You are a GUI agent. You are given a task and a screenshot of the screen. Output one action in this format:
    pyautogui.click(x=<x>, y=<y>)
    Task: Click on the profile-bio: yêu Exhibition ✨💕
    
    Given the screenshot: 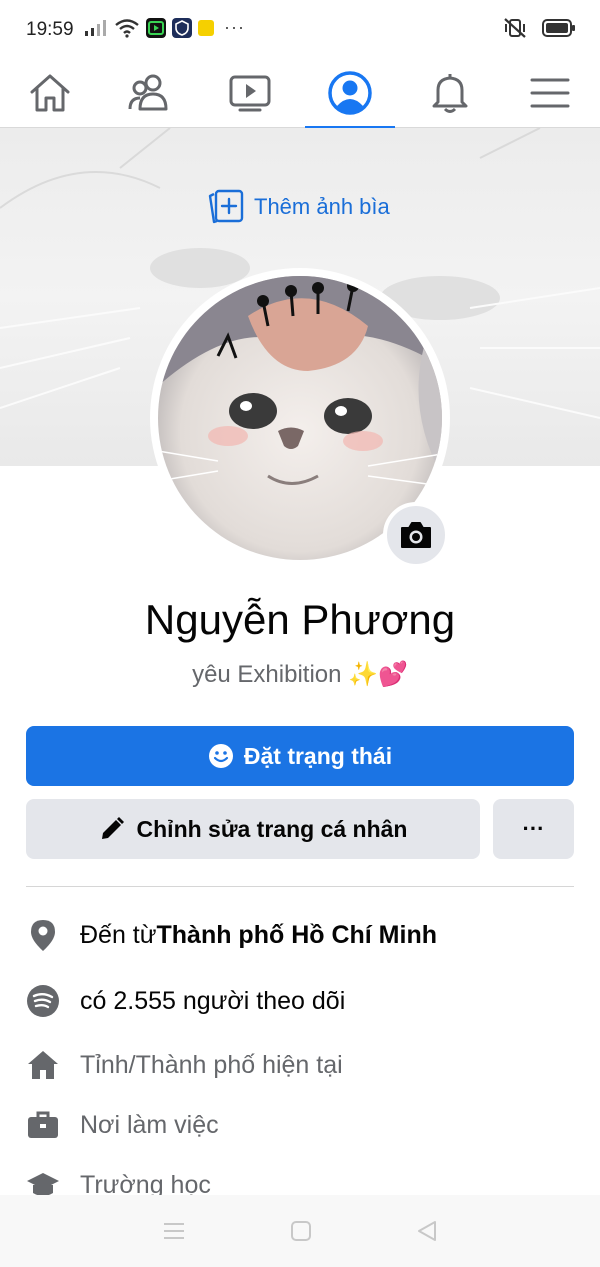 What is the action you would take?
    pyautogui.click(x=300, y=674)
    